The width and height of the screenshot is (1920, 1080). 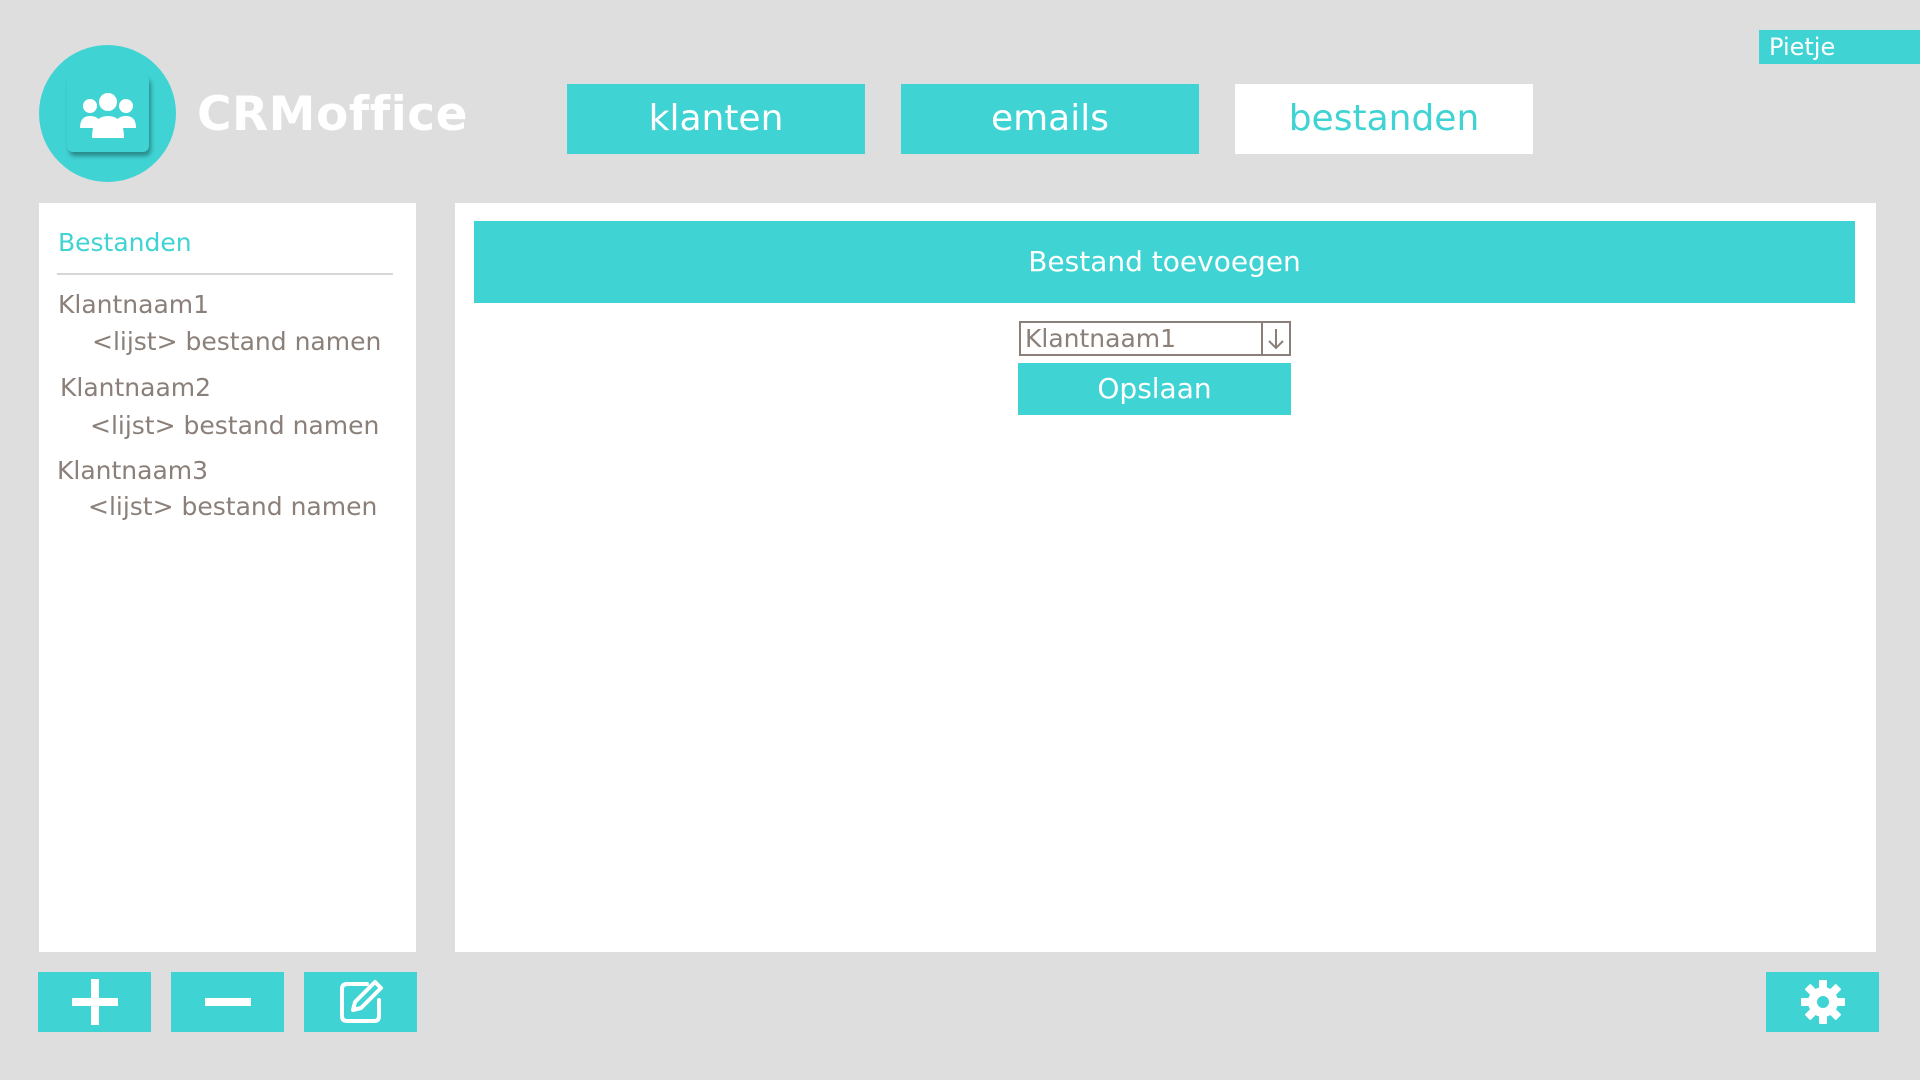 I want to click on app-title: CRMoffice, so click(x=332, y=114).